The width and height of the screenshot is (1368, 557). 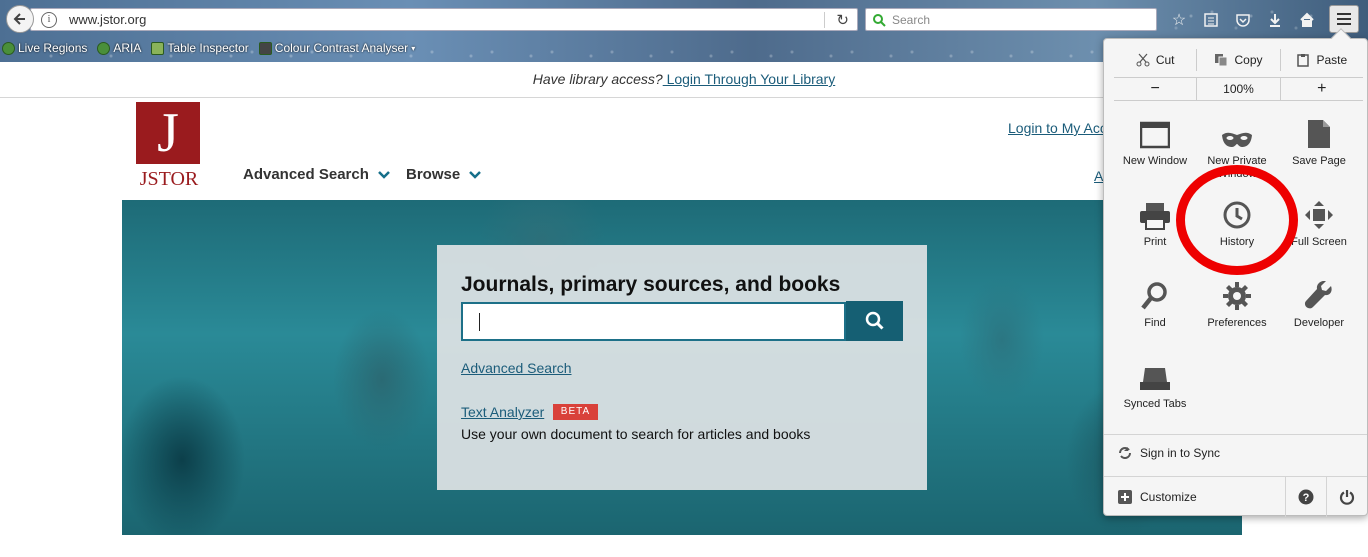 What do you see at coordinates (1235, 434) in the screenshot?
I see `panel-divider` at bounding box center [1235, 434].